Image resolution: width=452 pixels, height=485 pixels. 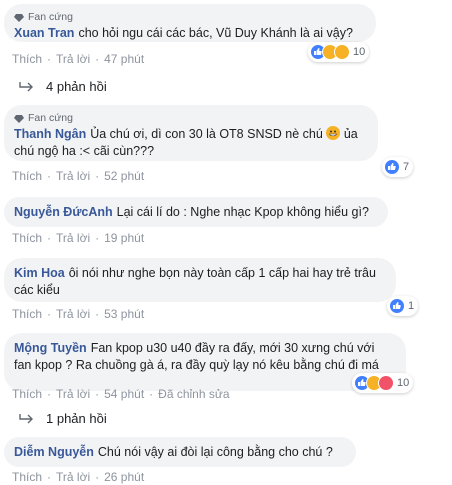 I want to click on comment-actions: Thích · Trả lời · 47 phút, so click(x=78, y=59).